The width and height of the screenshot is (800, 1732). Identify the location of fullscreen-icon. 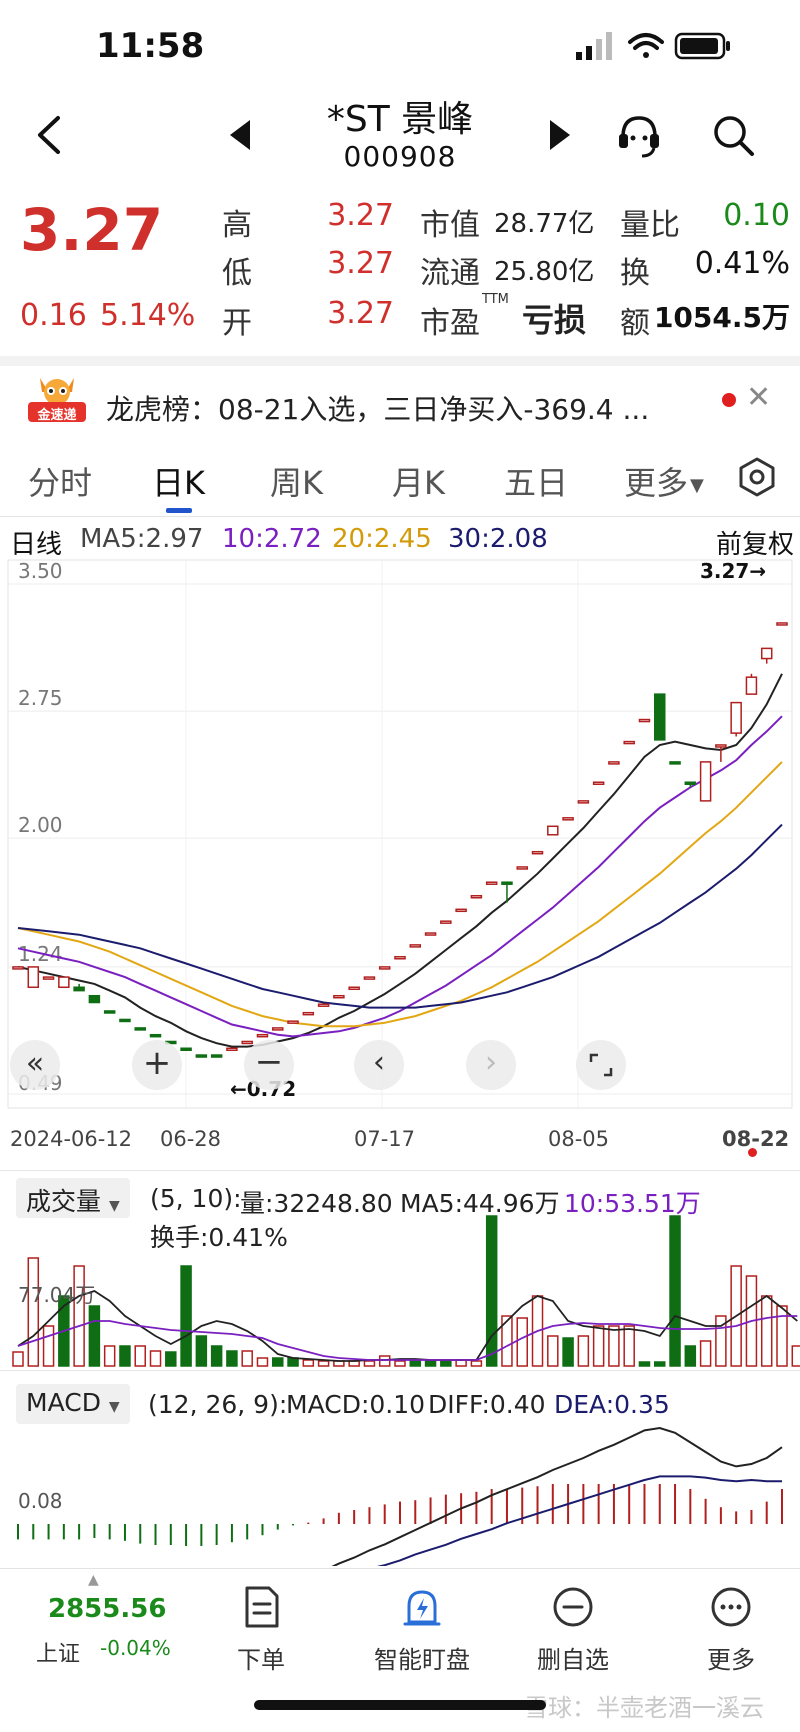
(601, 1065).